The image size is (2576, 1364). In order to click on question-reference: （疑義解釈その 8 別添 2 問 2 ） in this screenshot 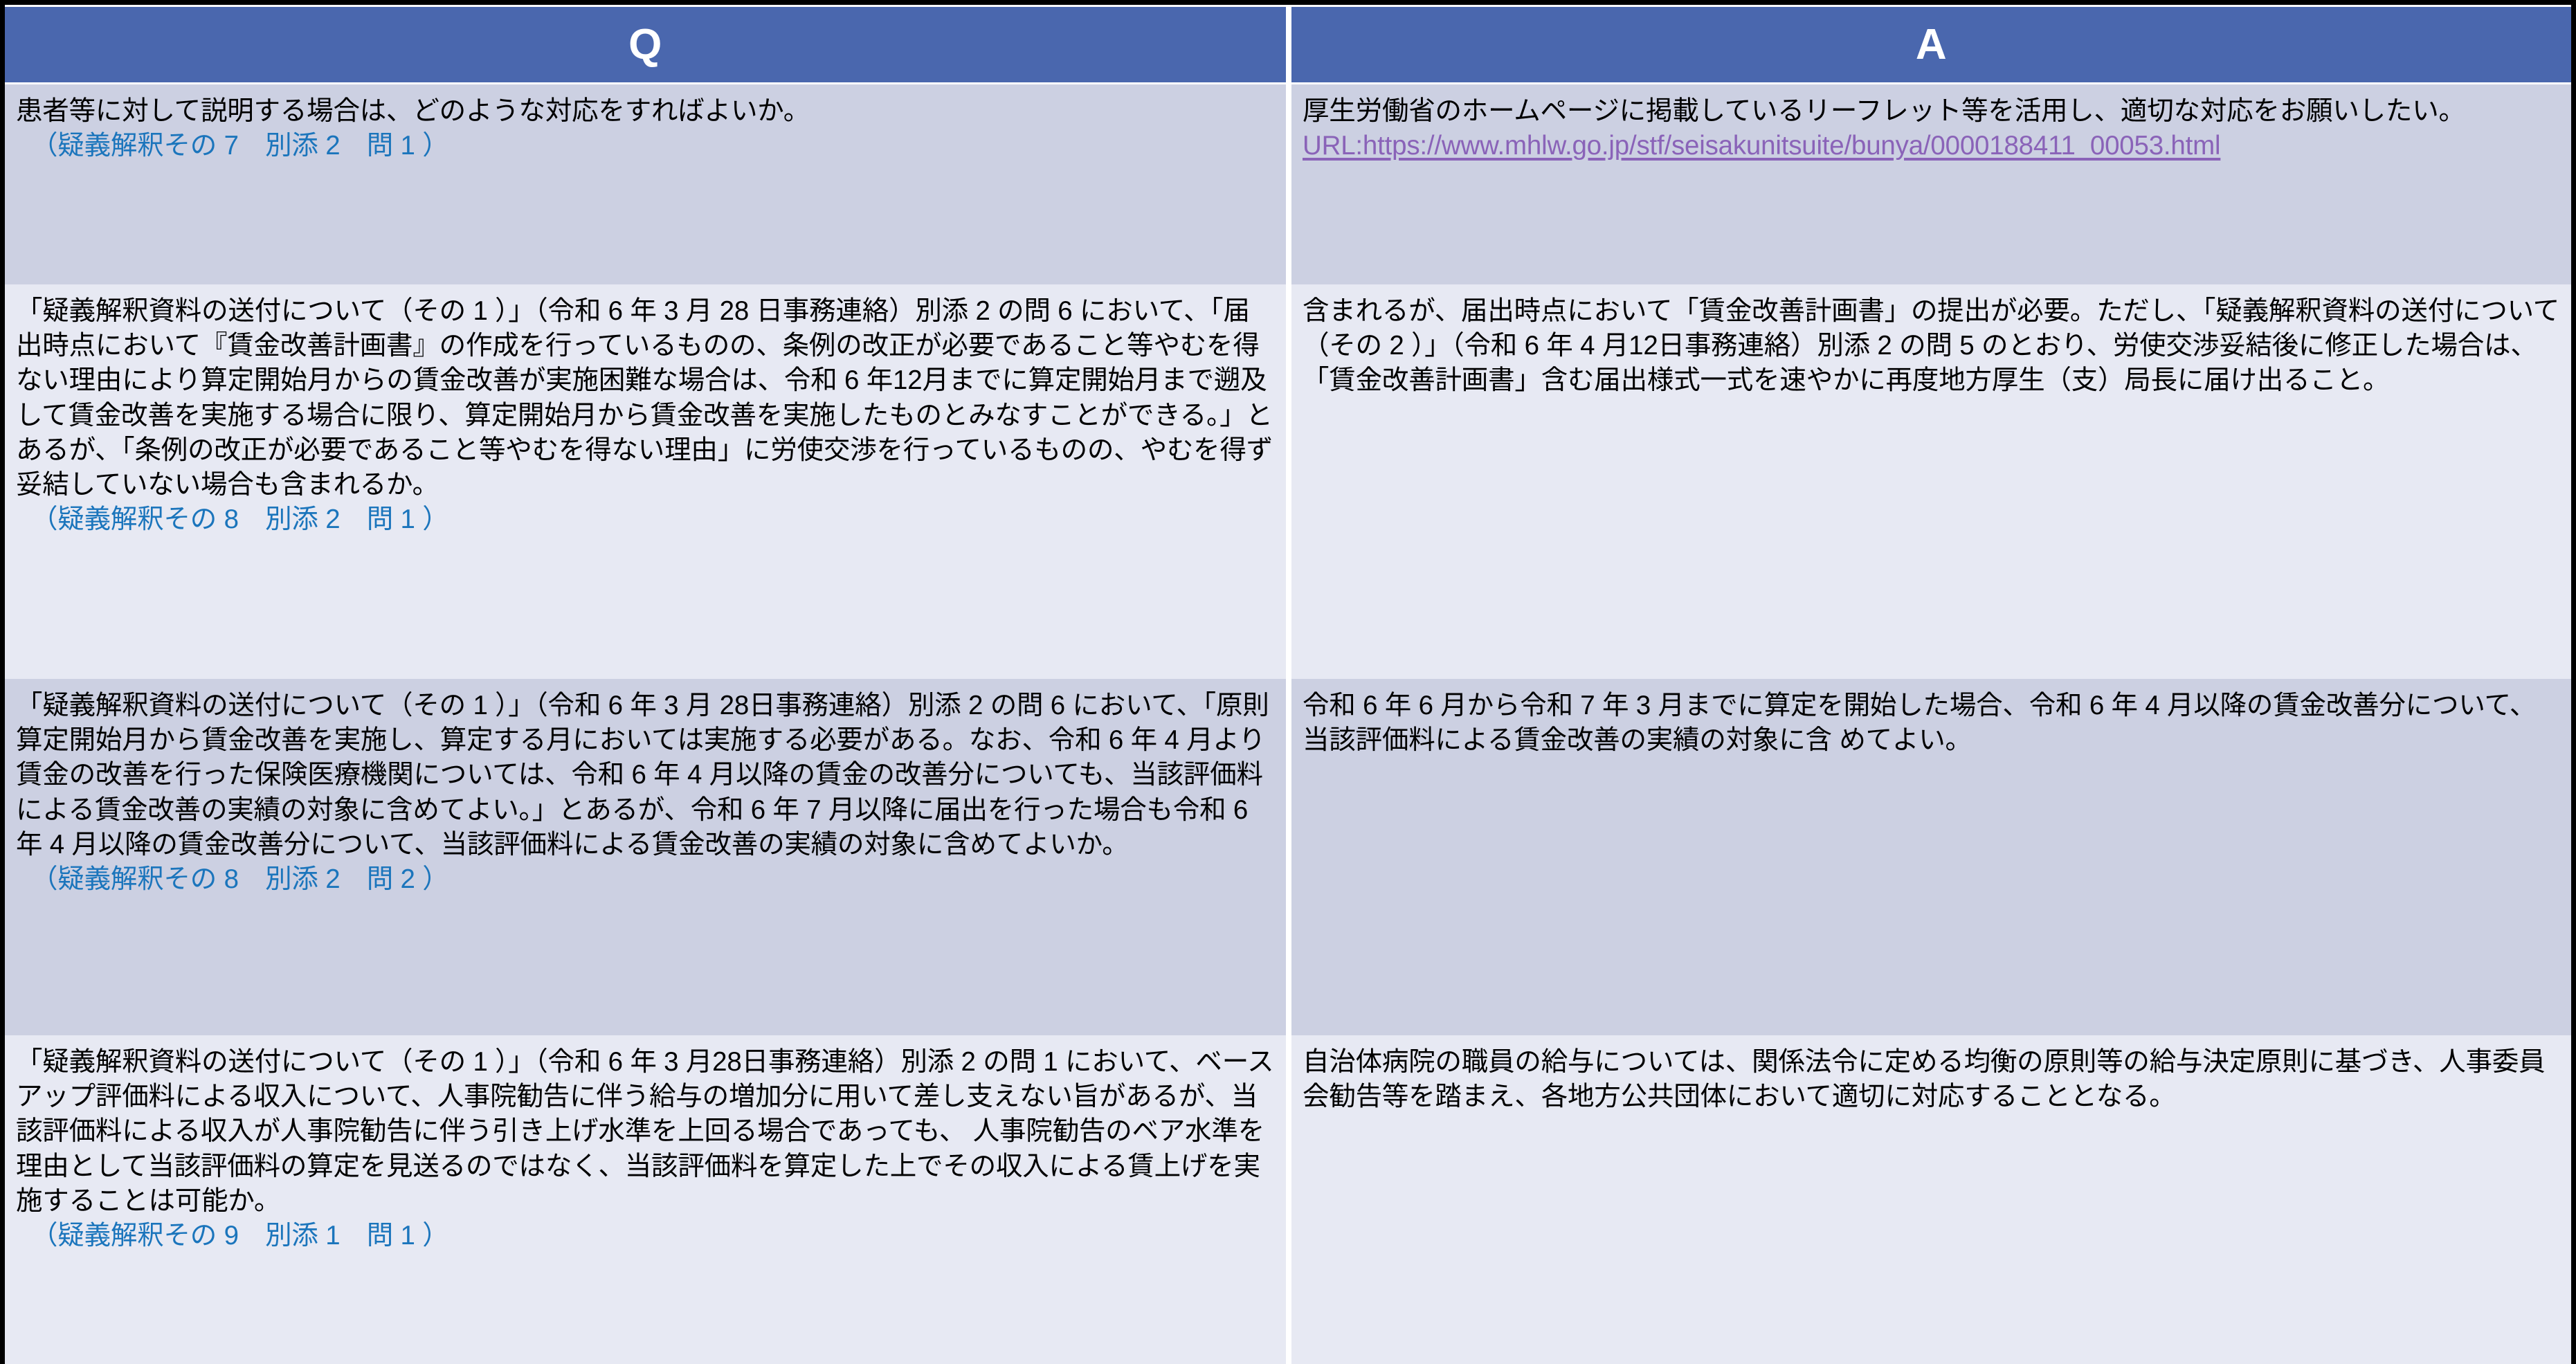, I will do `click(240, 879)`.